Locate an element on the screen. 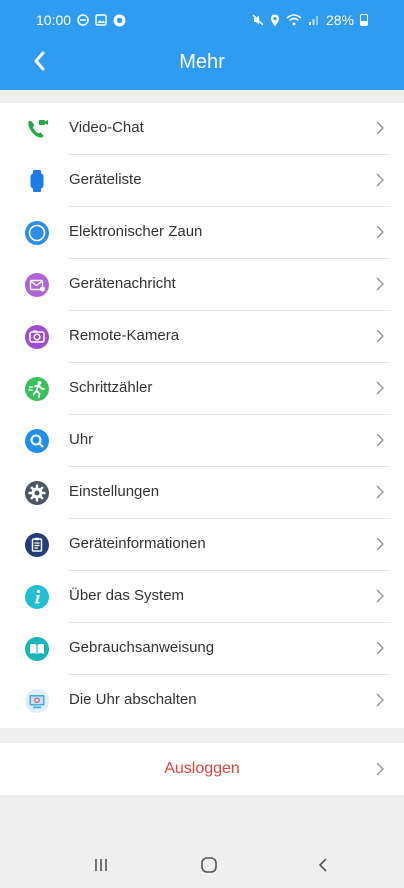  signal-icon is located at coordinates (314, 20).